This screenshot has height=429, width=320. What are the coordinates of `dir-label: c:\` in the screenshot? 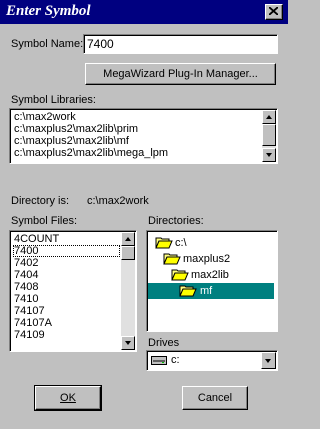 It's located at (181, 243).